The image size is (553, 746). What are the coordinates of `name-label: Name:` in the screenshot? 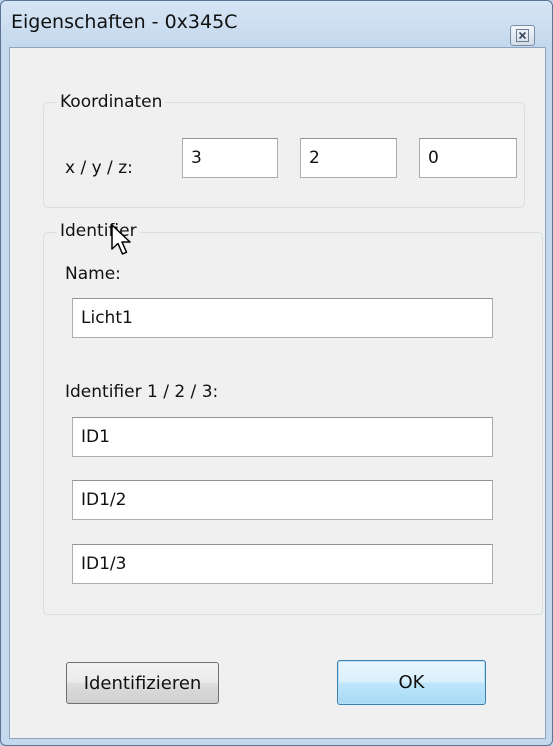 It's located at (93, 274).